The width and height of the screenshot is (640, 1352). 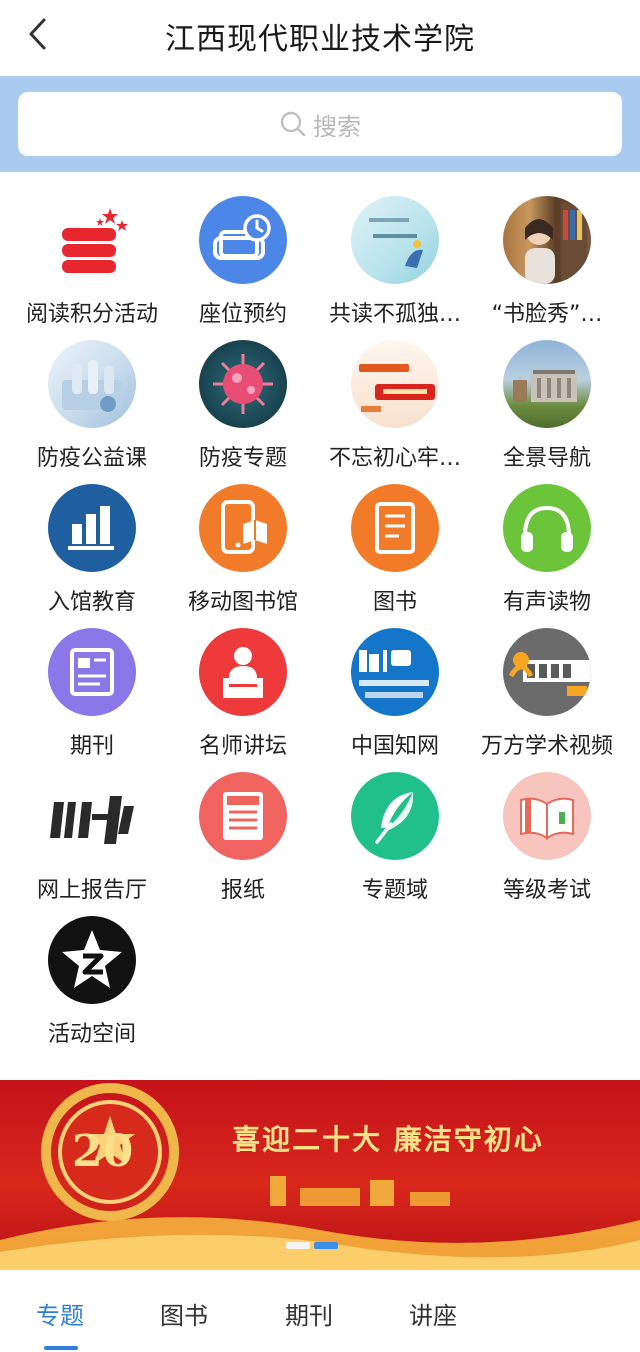 What do you see at coordinates (326, 1245) in the screenshot?
I see `carousel-dot-active` at bounding box center [326, 1245].